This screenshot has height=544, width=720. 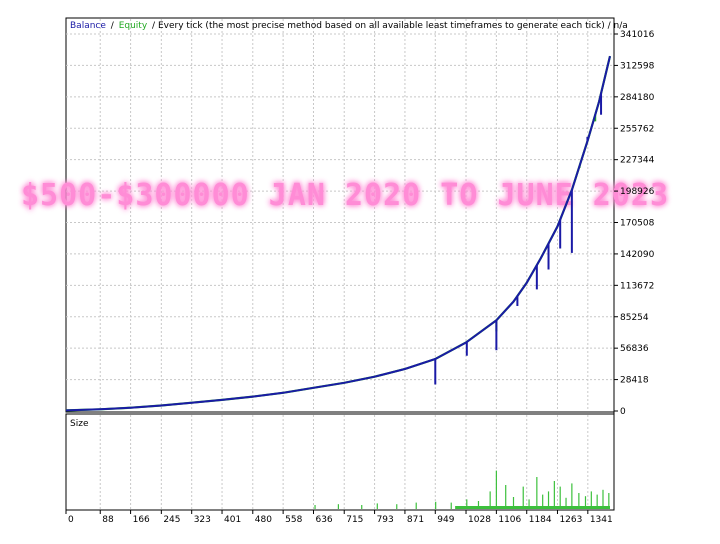 I want to click on x-tick-label: 401, so click(x=232, y=520).